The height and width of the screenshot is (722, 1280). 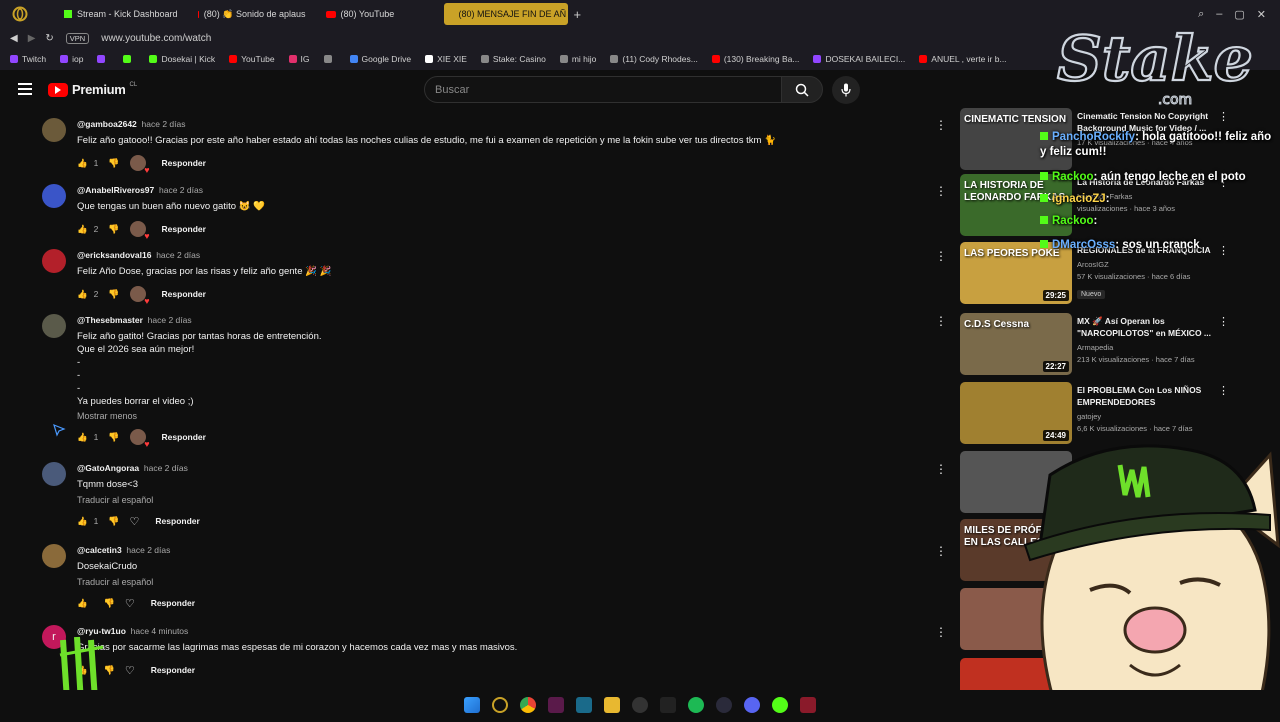 I want to click on show-less-button: Mostrar menos, so click(x=502, y=416).